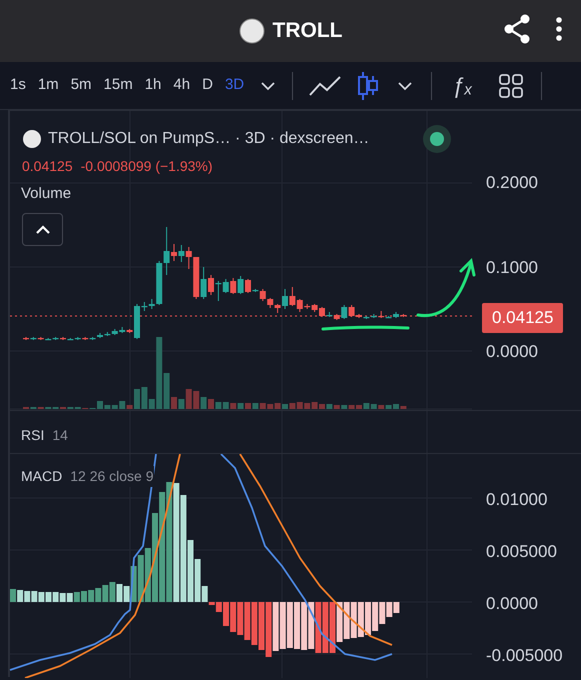 The image size is (581, 680). I want to click on collapse-button, so click(42, 229).